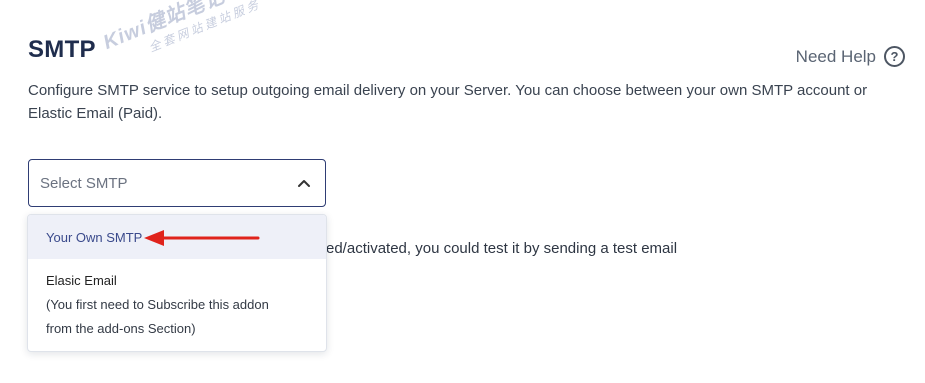  What do you see at coordinates (81, 280) in the screenshot?
I see `option-elastic-email-label: Elasic Email` at bounding box center [81, 280].